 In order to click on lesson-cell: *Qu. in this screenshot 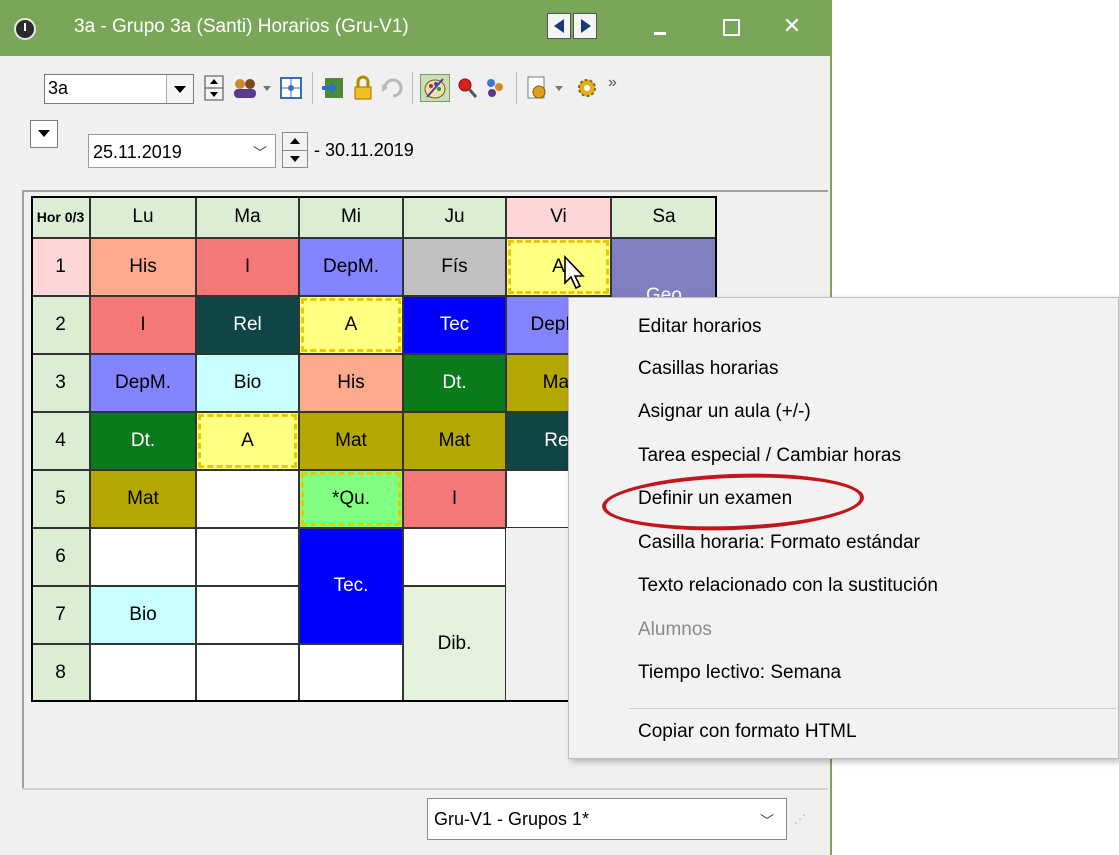, I will do `click(351, 499)`.